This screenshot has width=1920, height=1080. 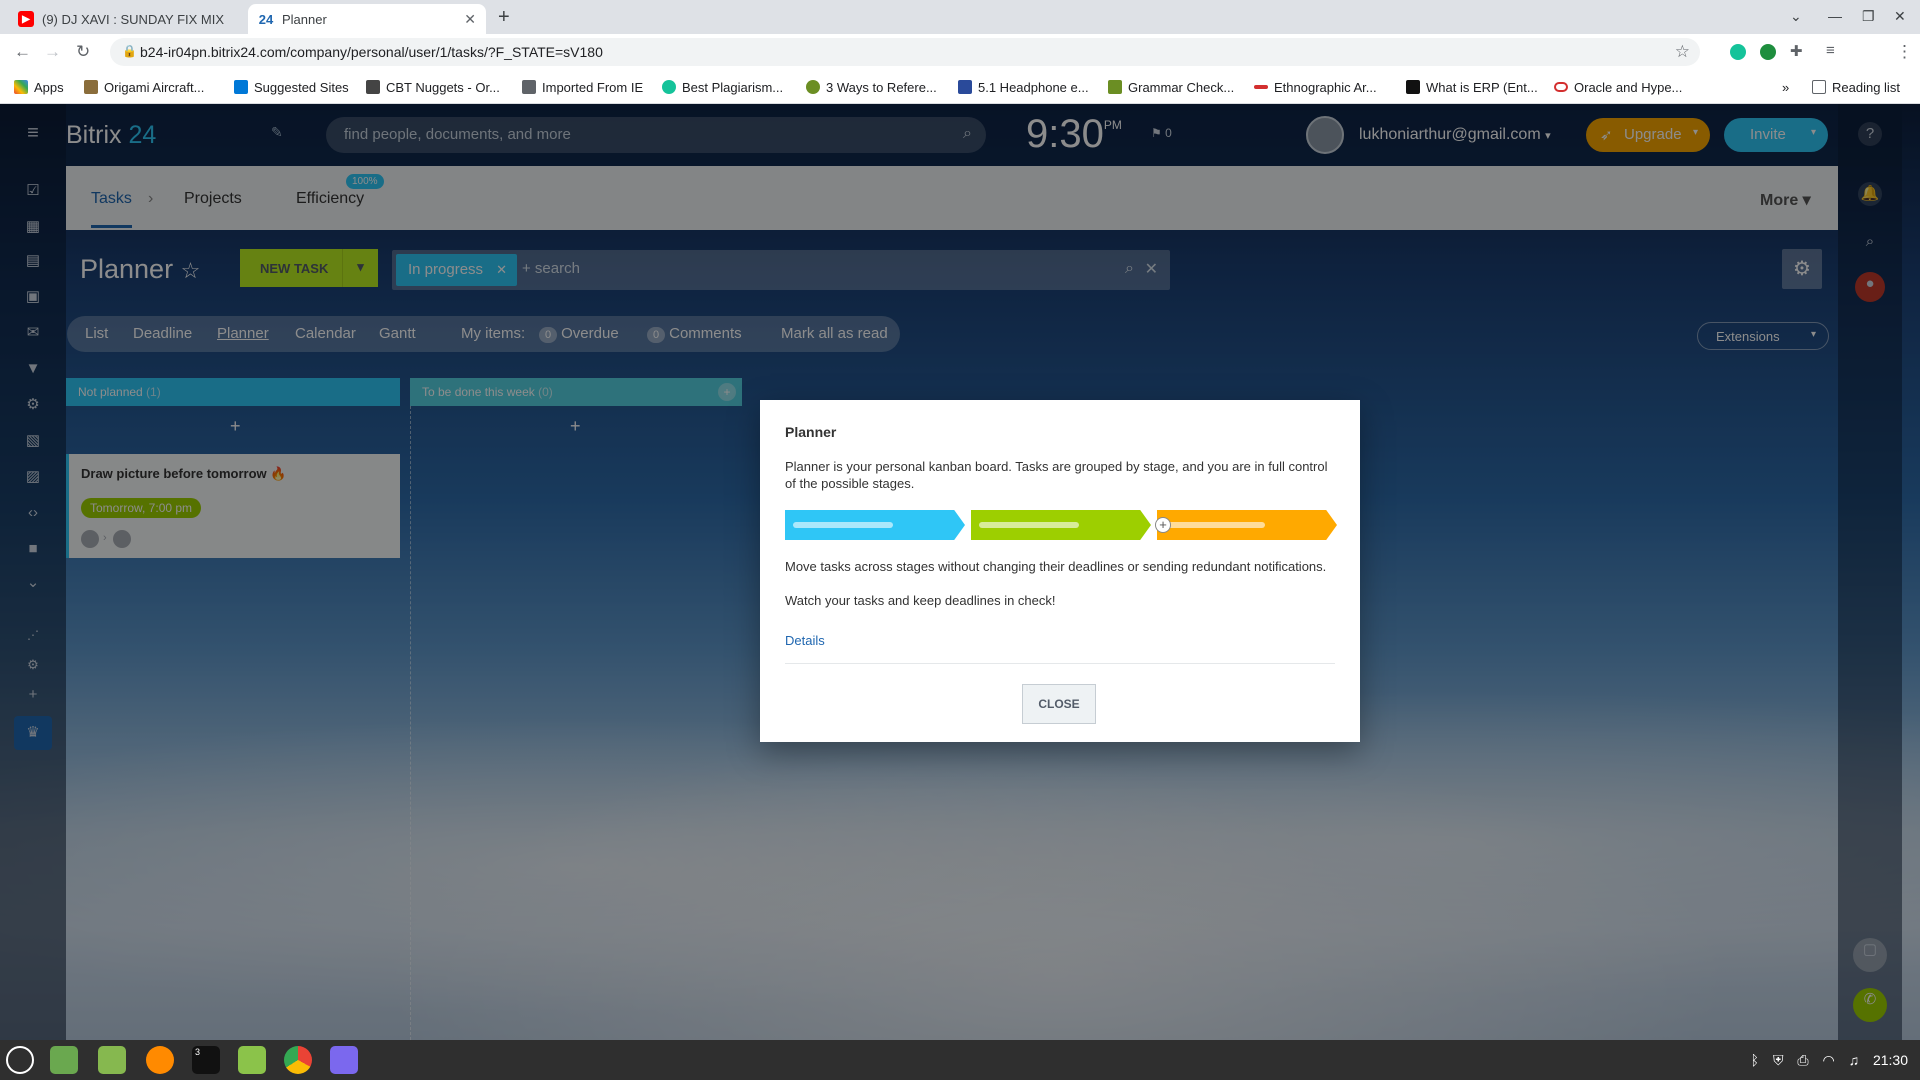 What do you see at coordinates (112, 1060) in the screenshot?
I see `files-icon` at bounding box center [112, 1060].